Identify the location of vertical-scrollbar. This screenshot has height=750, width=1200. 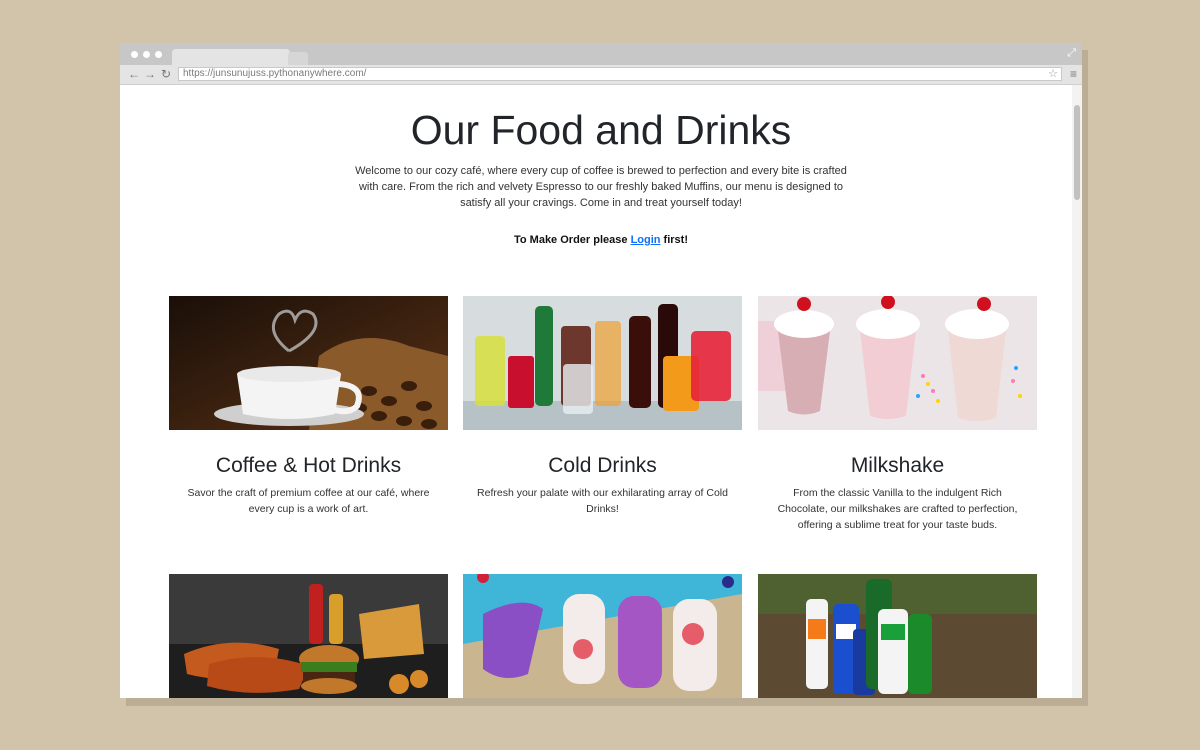
(1077, 391).